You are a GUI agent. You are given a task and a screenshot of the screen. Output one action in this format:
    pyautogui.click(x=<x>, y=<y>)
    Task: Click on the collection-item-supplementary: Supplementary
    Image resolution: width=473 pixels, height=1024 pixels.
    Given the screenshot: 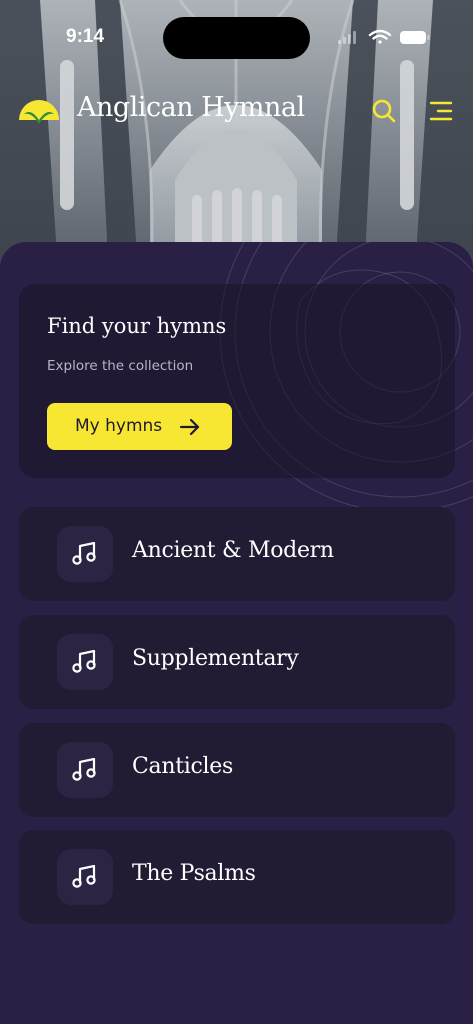 What is the action you would take?
    pyautogui.click(x=237, y=662)
    